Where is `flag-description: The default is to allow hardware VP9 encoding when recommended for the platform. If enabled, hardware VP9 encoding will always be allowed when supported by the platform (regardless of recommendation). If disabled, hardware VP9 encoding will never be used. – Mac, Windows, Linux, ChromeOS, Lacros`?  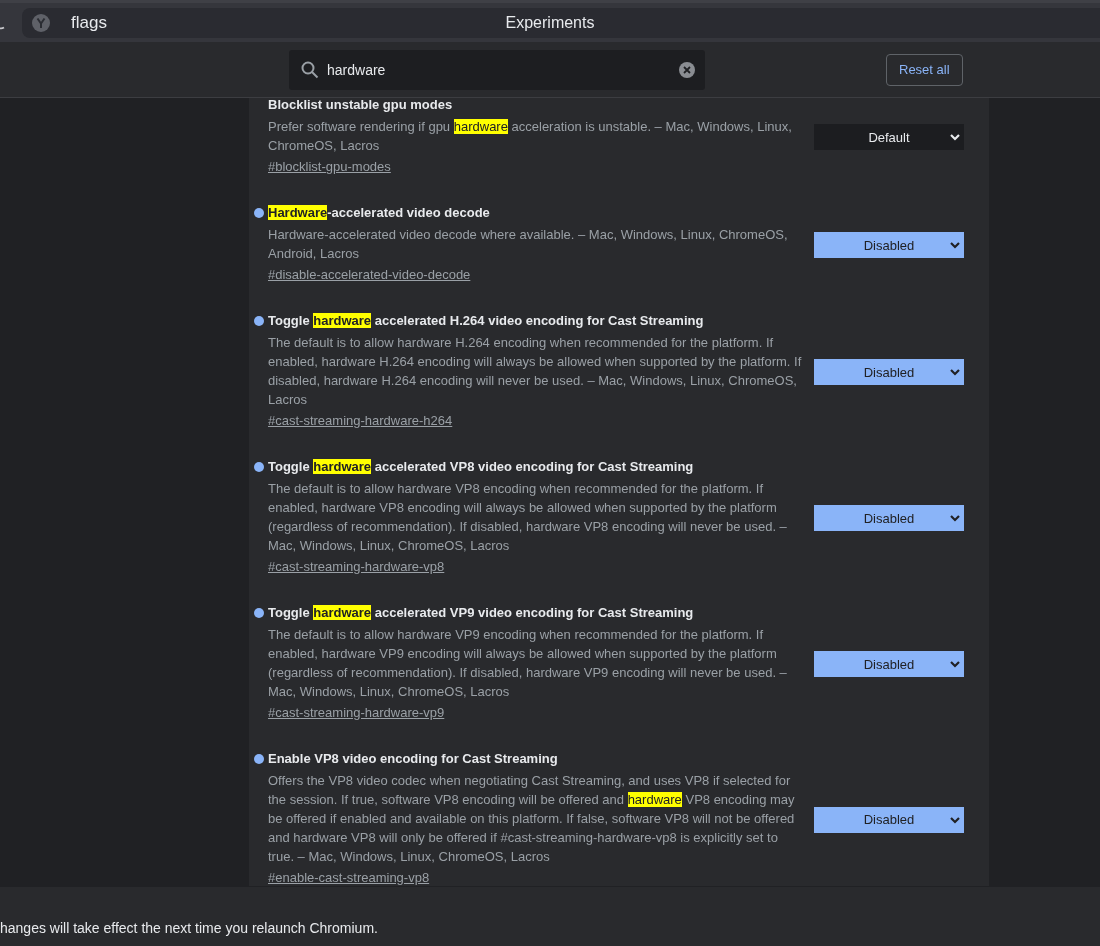 flag-description: The default is to allow hardware VP9 encoding when recommended for the platform. If enabled, hardware VP9 encoding will always be allowed when supported by the platform (regardless of recommendation). If disabled, hardware VP9 encoding will never be used. – Mac, Windows, Linux, ChromeOS, Lacros is located at coordinates (528, 663).